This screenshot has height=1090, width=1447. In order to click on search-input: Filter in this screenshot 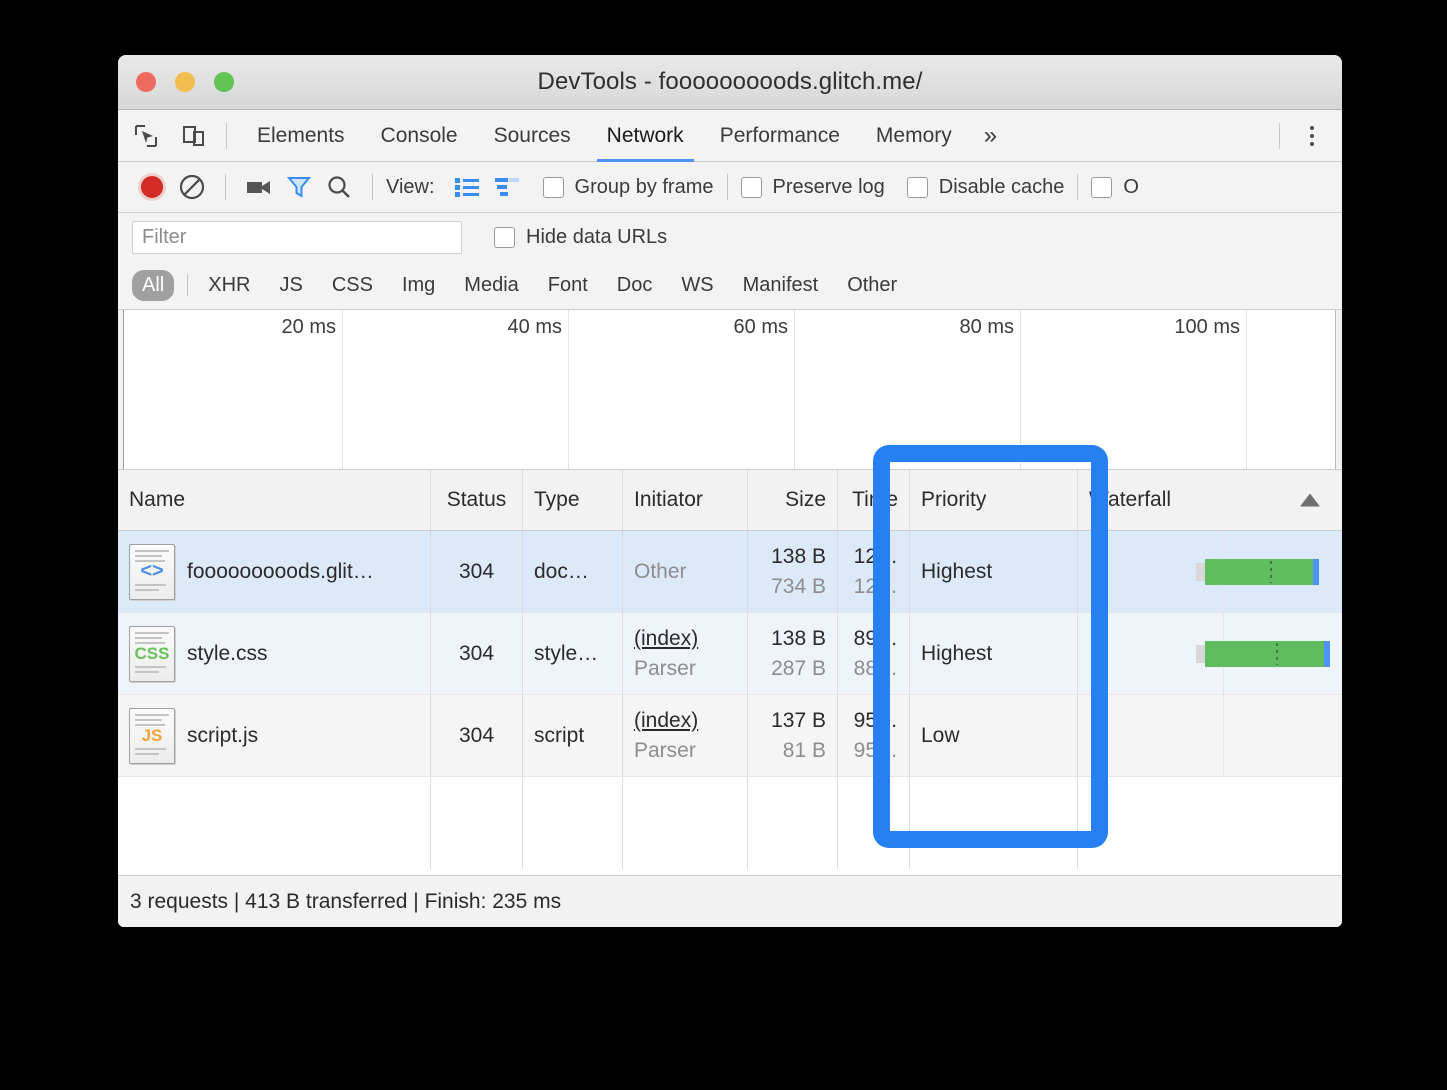, I will do `click(297, 237)`.